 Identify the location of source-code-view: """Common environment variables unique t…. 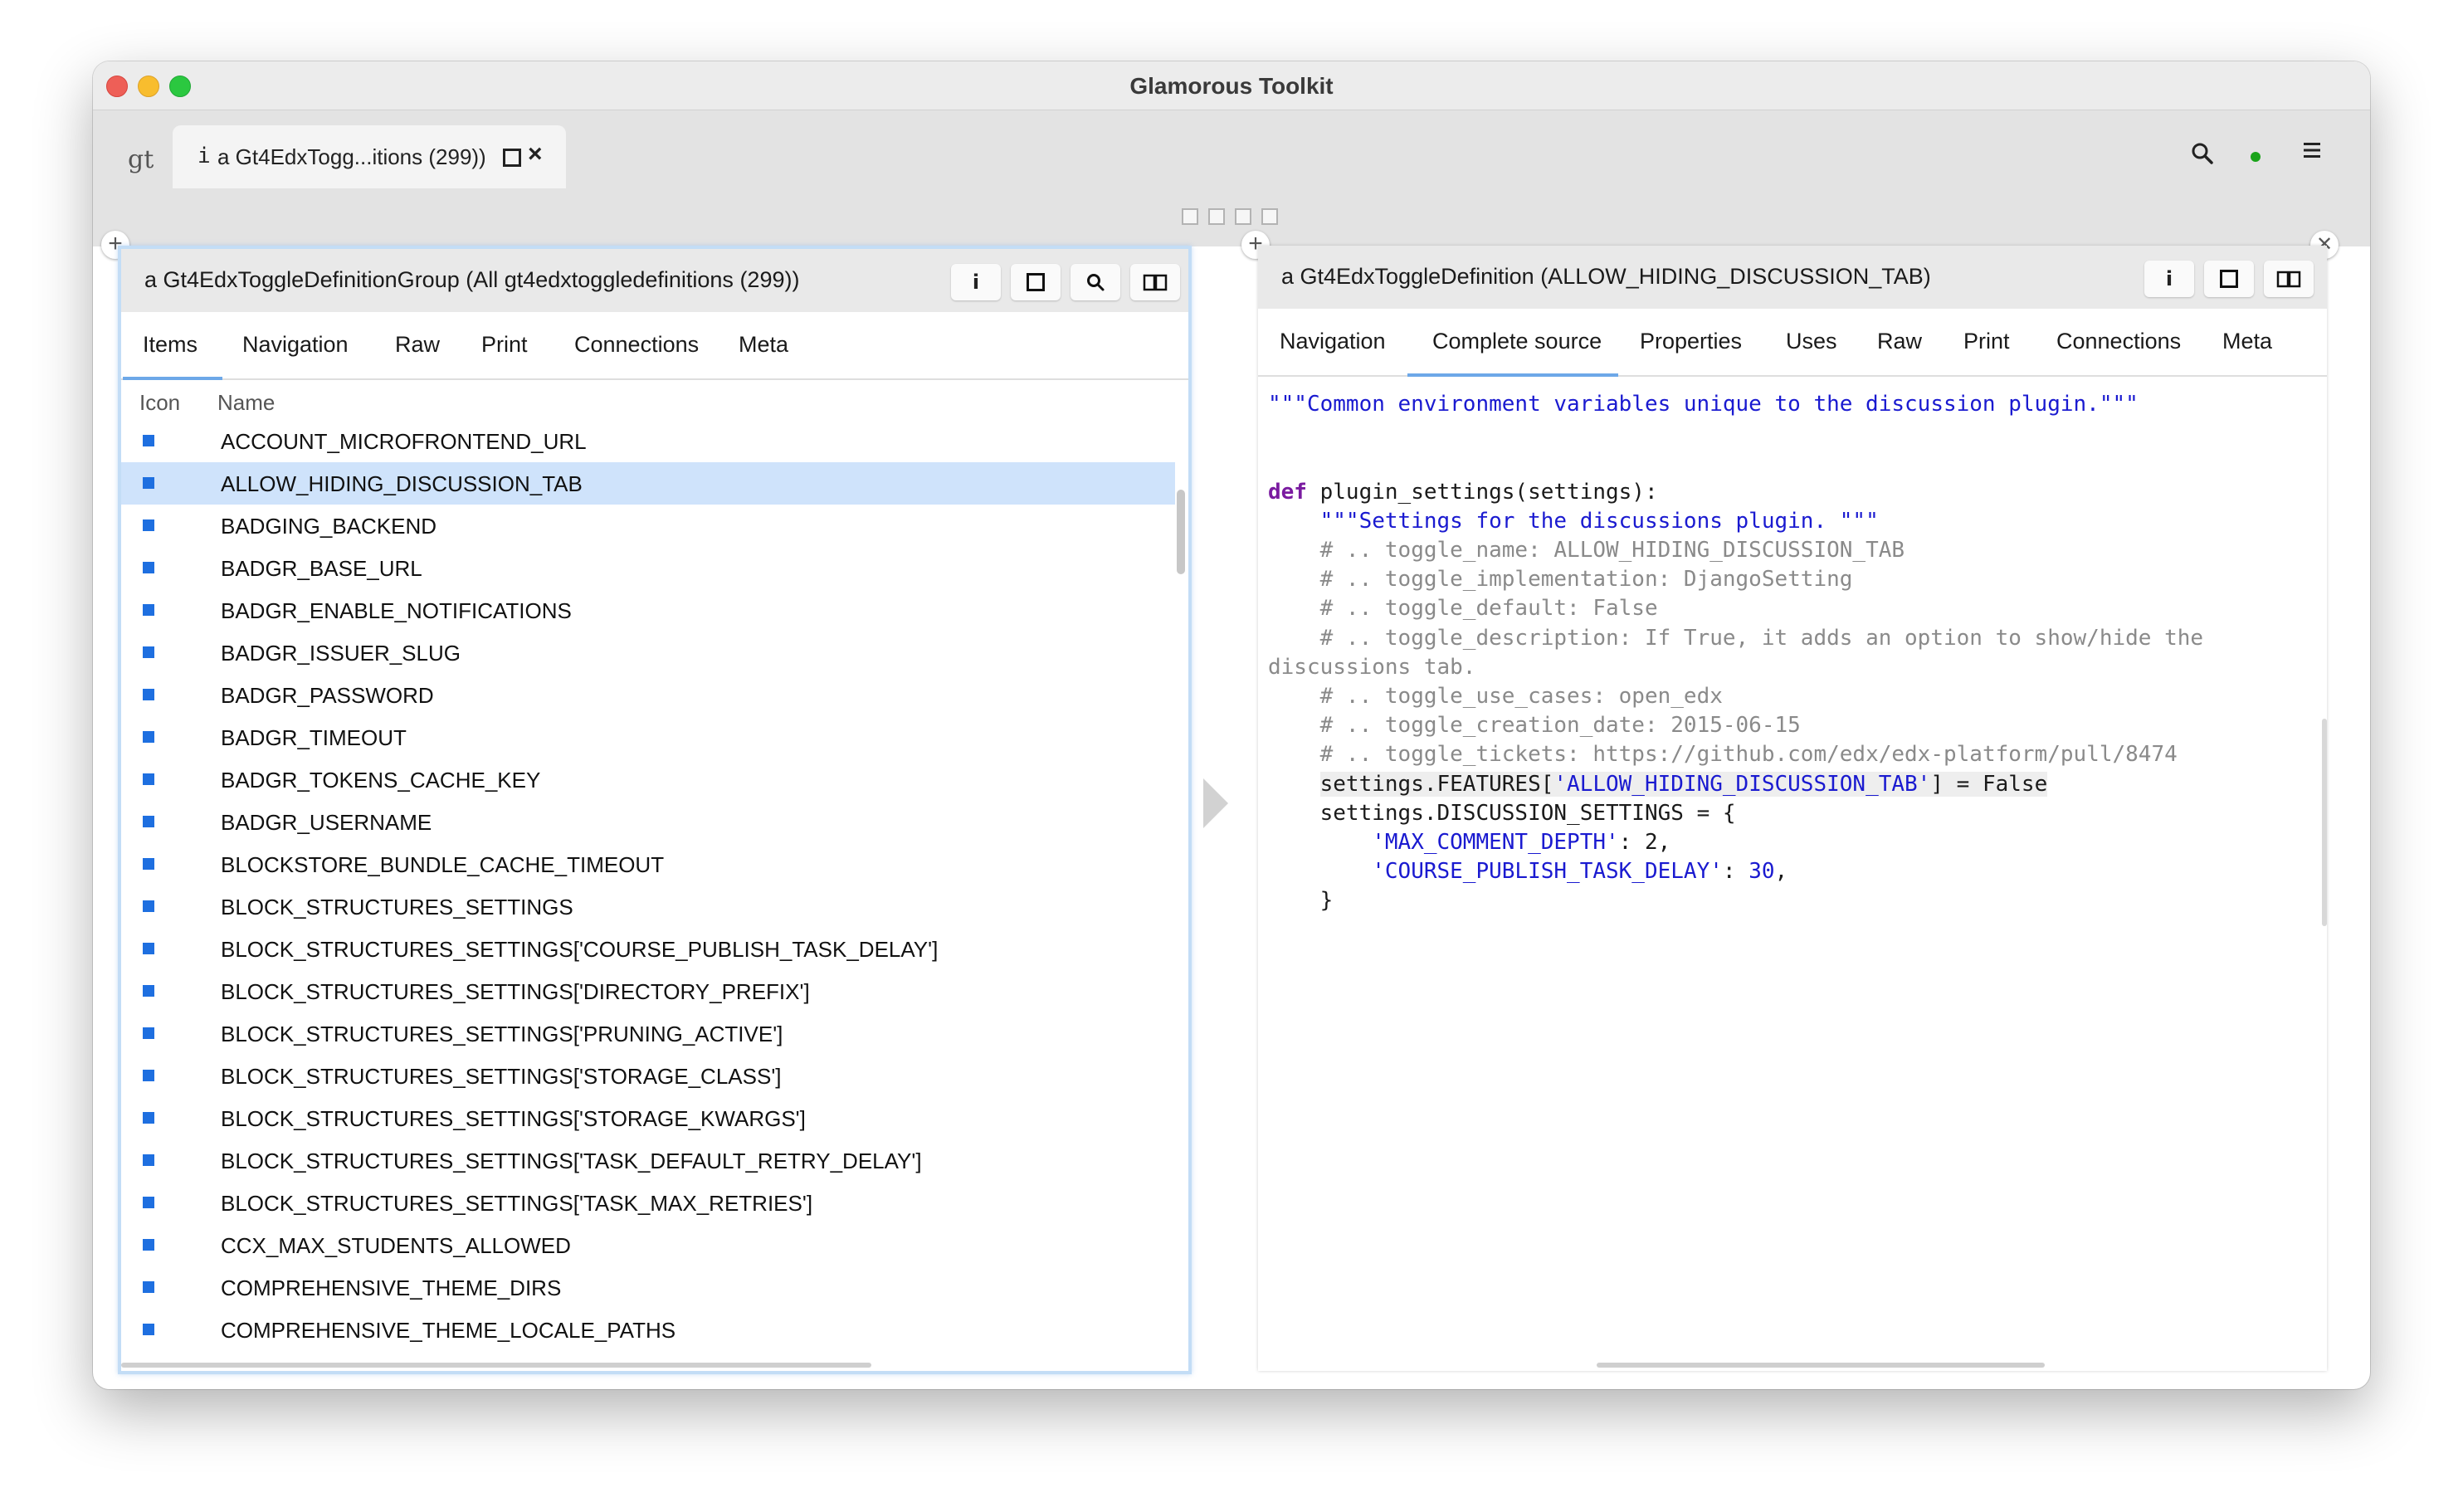
(1789, 653).